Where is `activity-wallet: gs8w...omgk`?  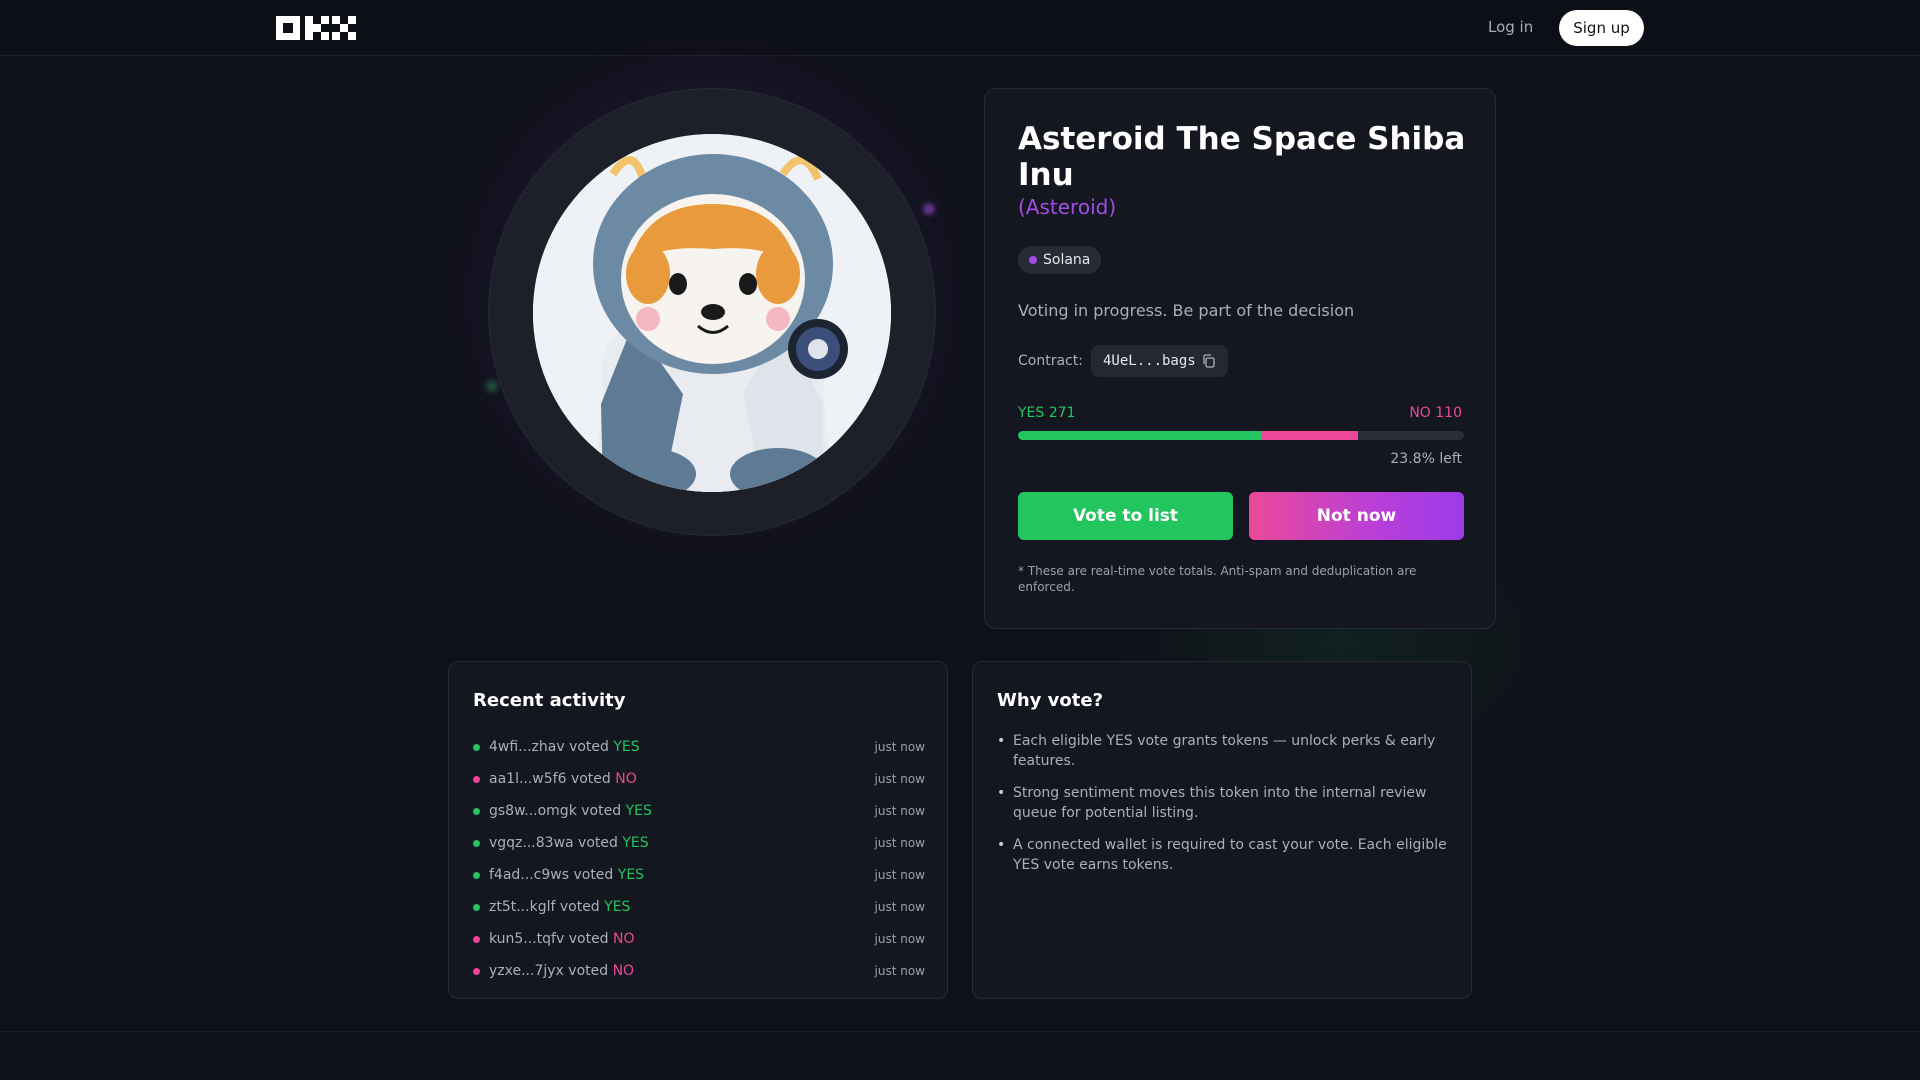
activity-wallet: gs8w...omgk is located at coordinates (533, 811).